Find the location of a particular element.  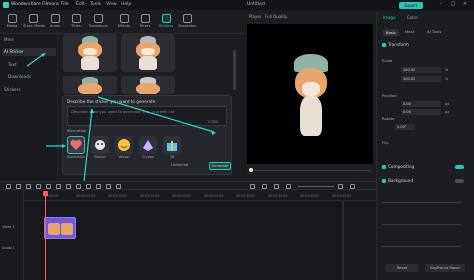

undo-icon is located at coordinates (18, 186).